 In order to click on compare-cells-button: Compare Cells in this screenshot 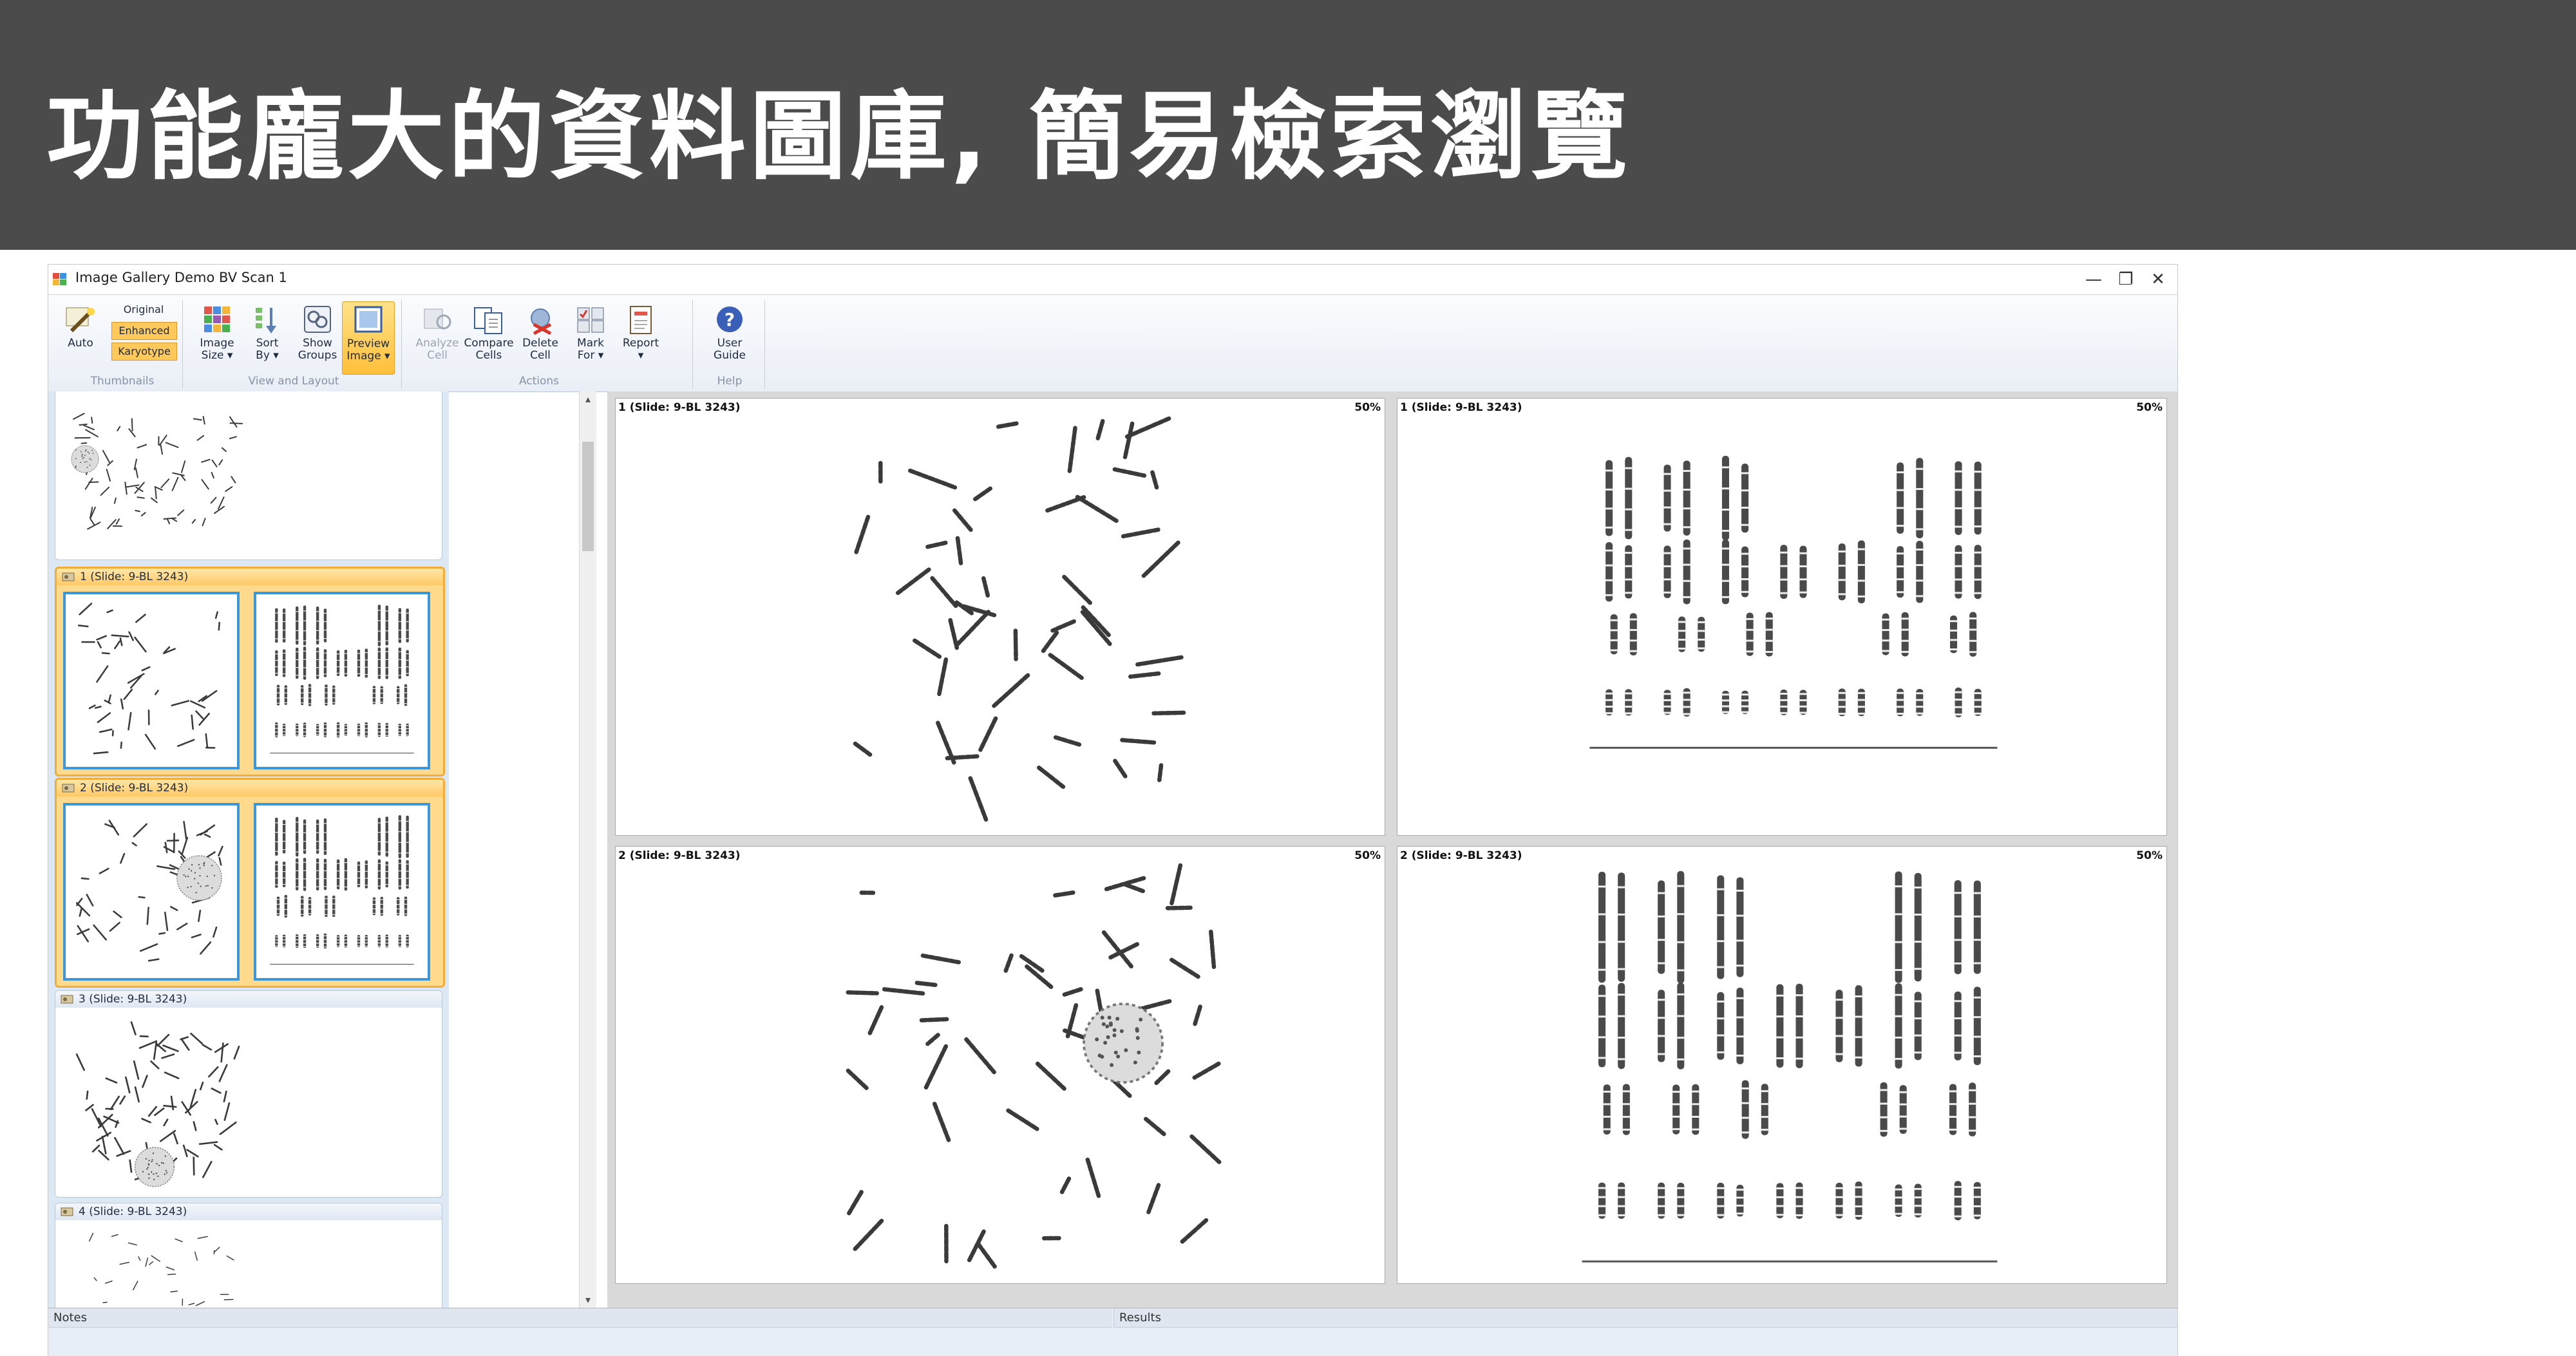, I will do `click(489, 337)`.